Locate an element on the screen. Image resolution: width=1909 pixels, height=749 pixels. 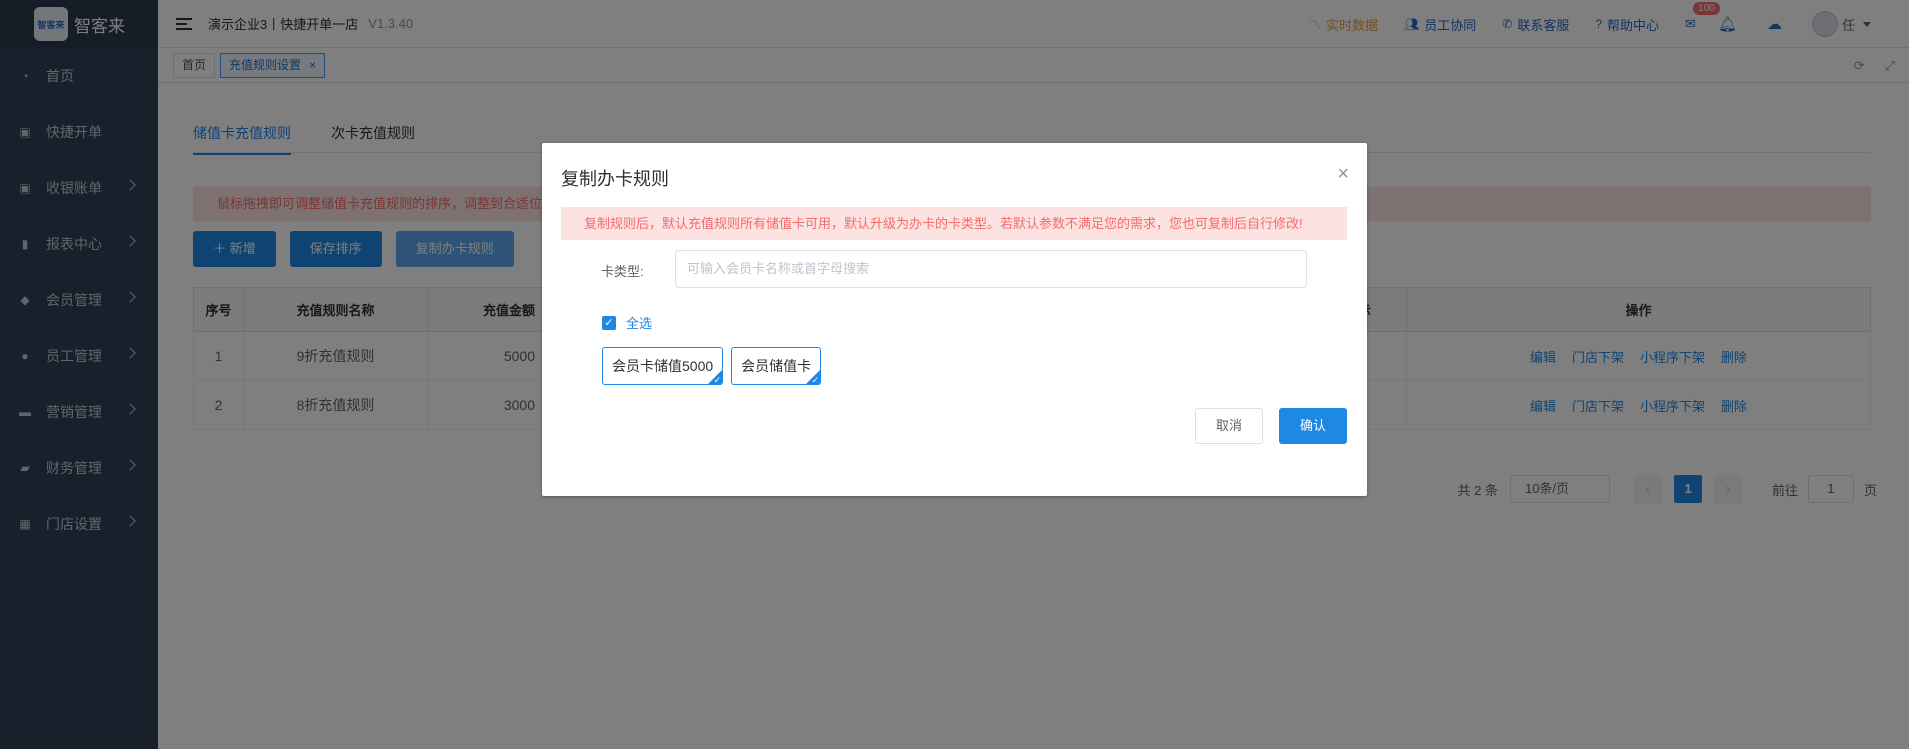
dialog-footer: 取消 确认 is located at coordinates (1270, 426).